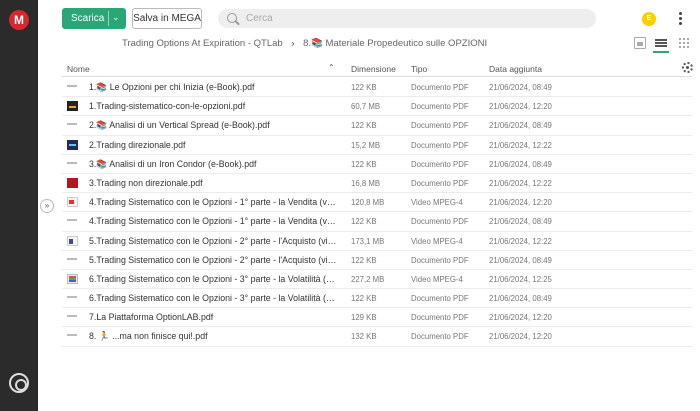 This screenshot has width=700, height=411. Describe the element at coordinates (19, 205) in the screenshot. I see `left-sidebar: M` at that location.